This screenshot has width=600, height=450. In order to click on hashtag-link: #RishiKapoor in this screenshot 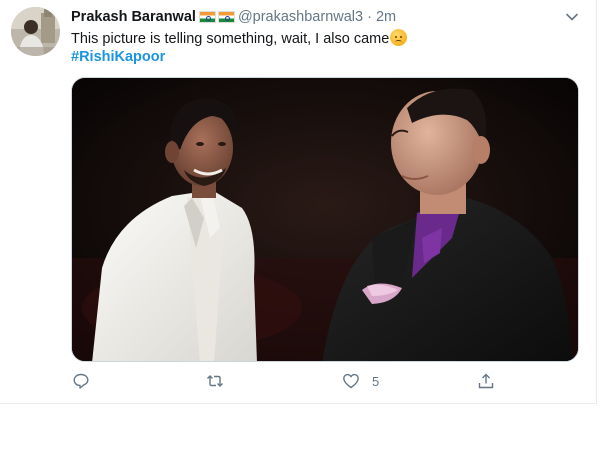, I will do `click(118, 57)`.